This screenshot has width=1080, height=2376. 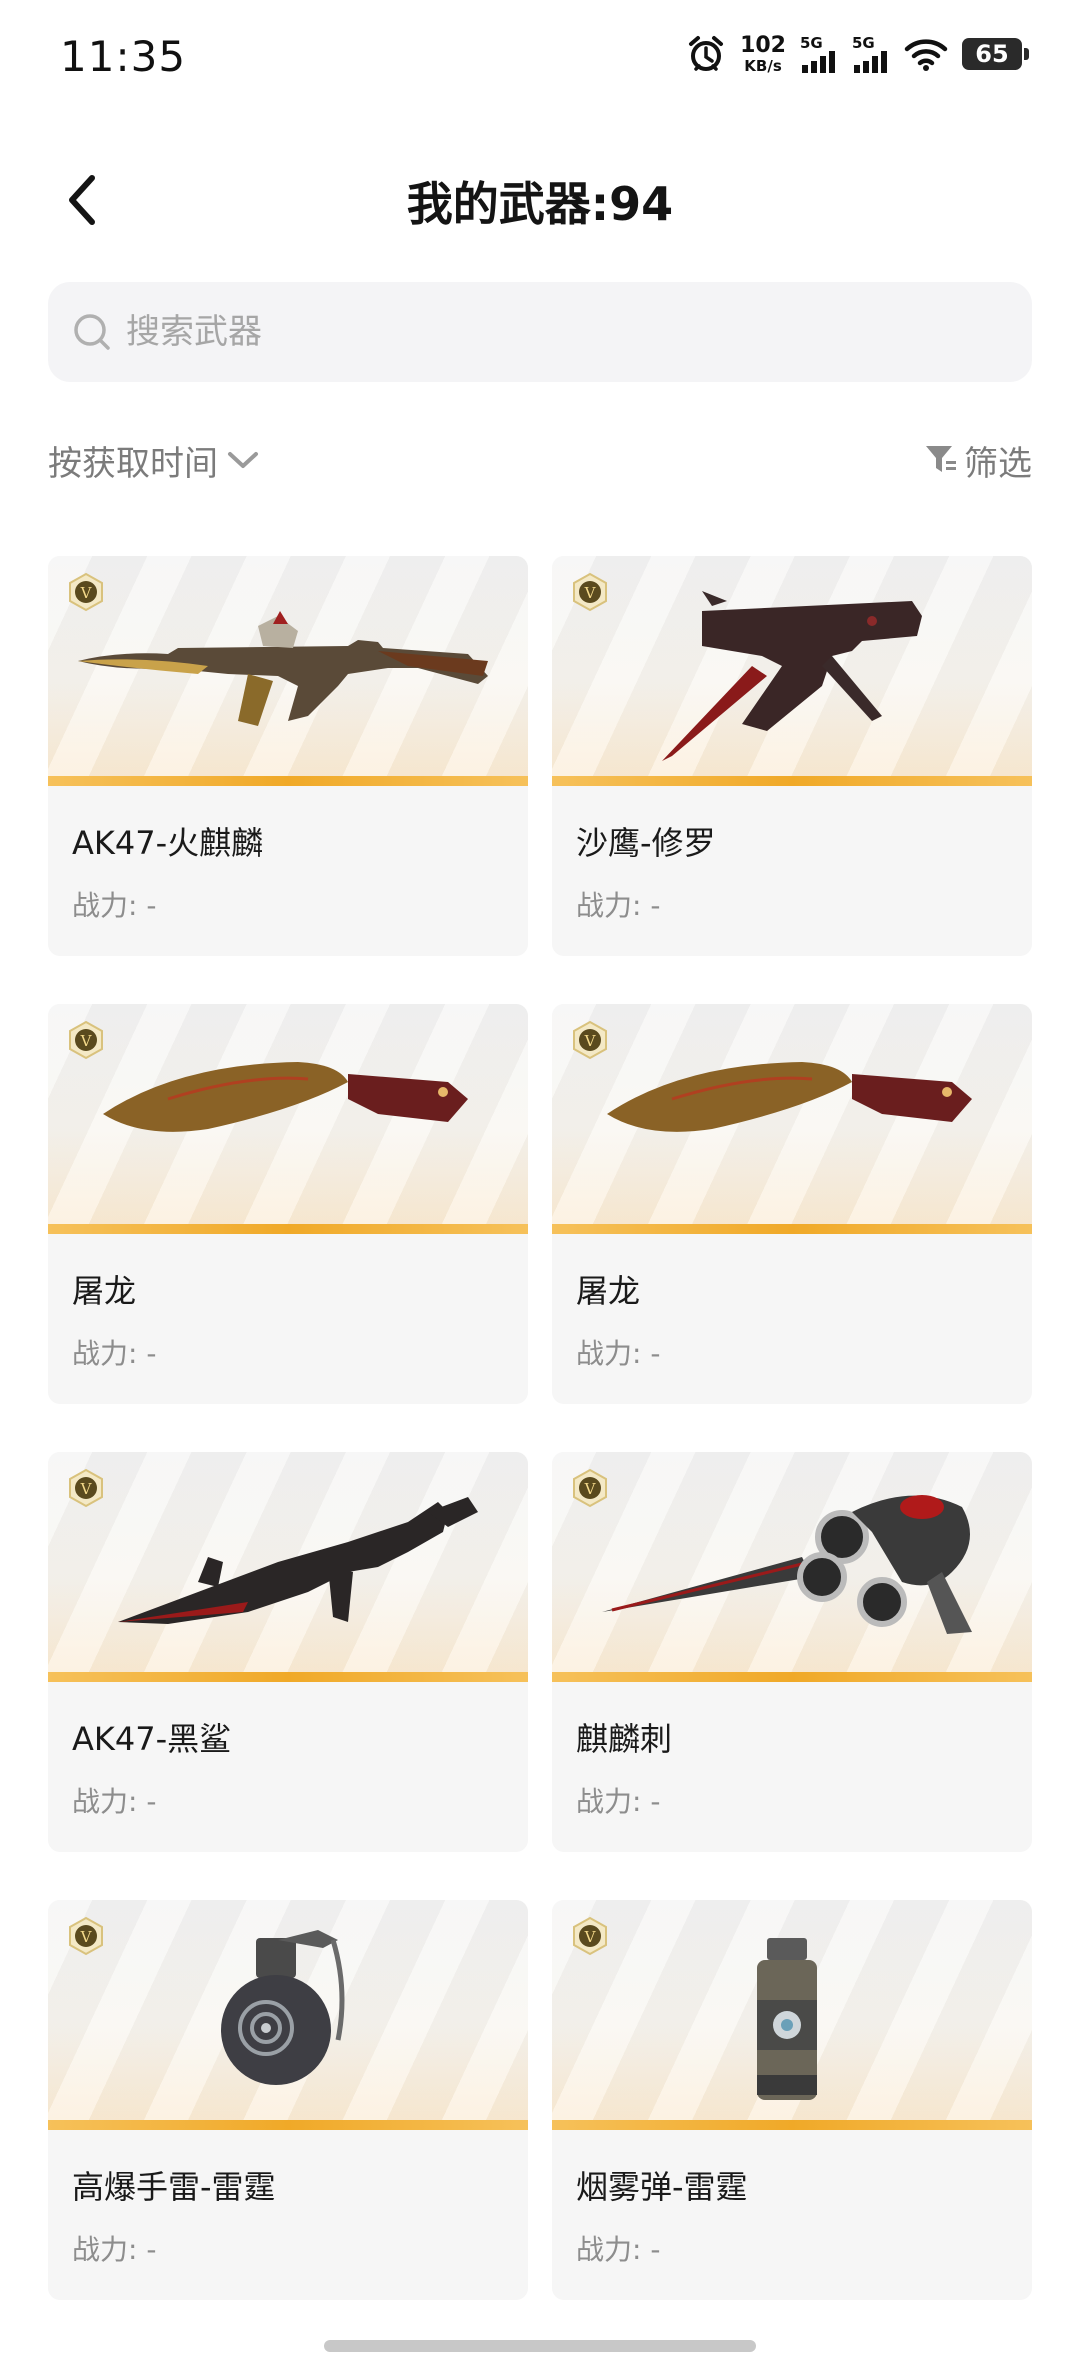 What do you see at coordinates (863, 42) in the screenshot?
I see `signal-2-label: 5G` at bounding box center [863, 42].